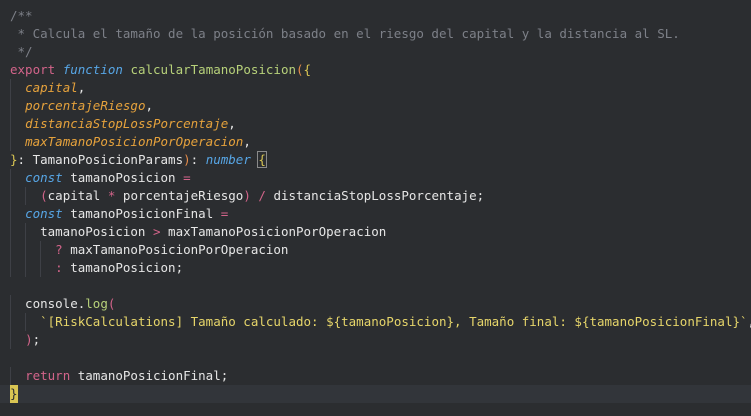 Image resolution: width=751 pixels, height=416 pixels. Describe the element at coordinates (375, 178) in the screenshot. I see `code-line: const tamanoPosicion =` at that location.